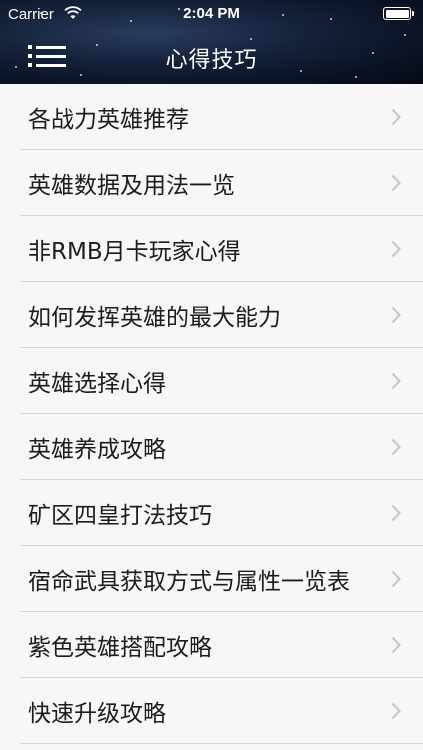 The width and height of the screenshot is (423, 750). Describe the element at coordinates (211, 60) in the screenshot. I see `page-title: 心得技巧` at that location.